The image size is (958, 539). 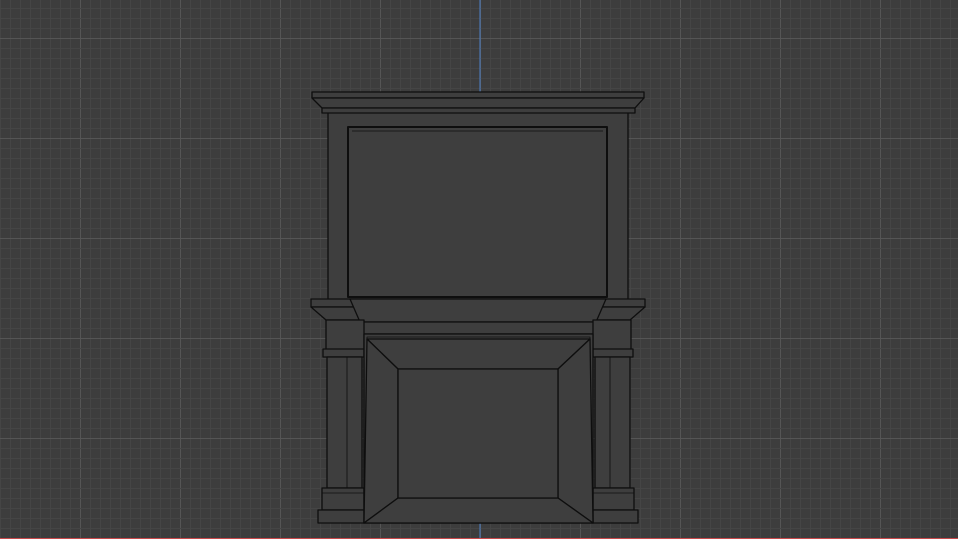 What do you see at coordinates (343, 353) in the screenshot?
I see `left-column-ring` at bounding box center [343, 353].